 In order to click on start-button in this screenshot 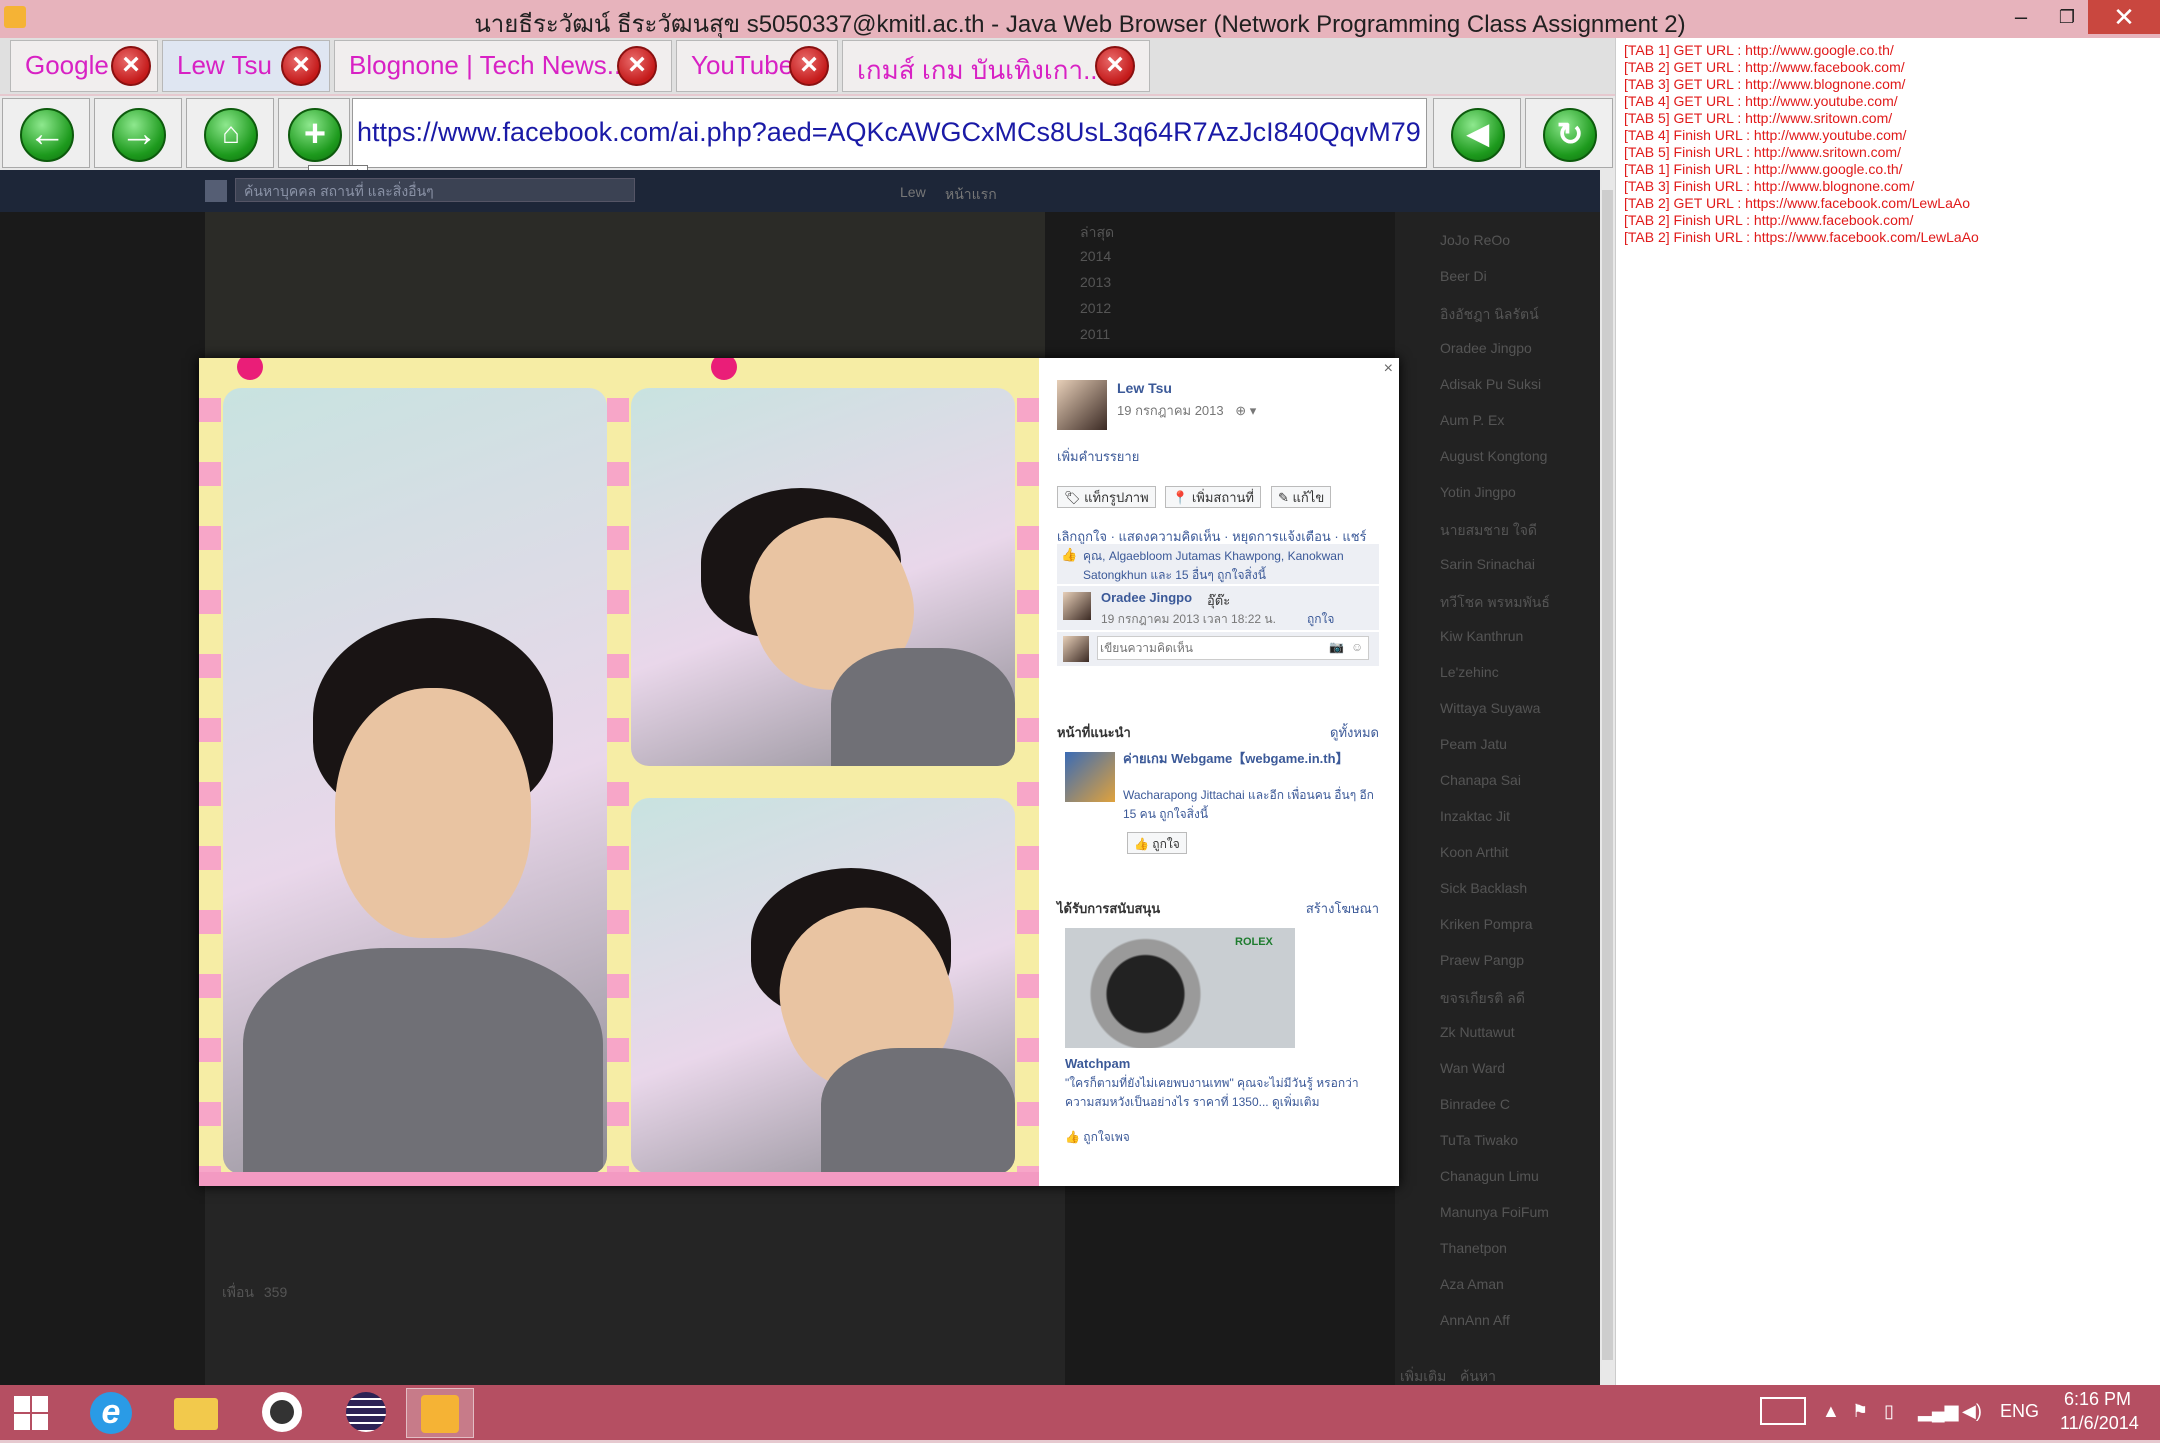, I will do `click(40, 1413)`.